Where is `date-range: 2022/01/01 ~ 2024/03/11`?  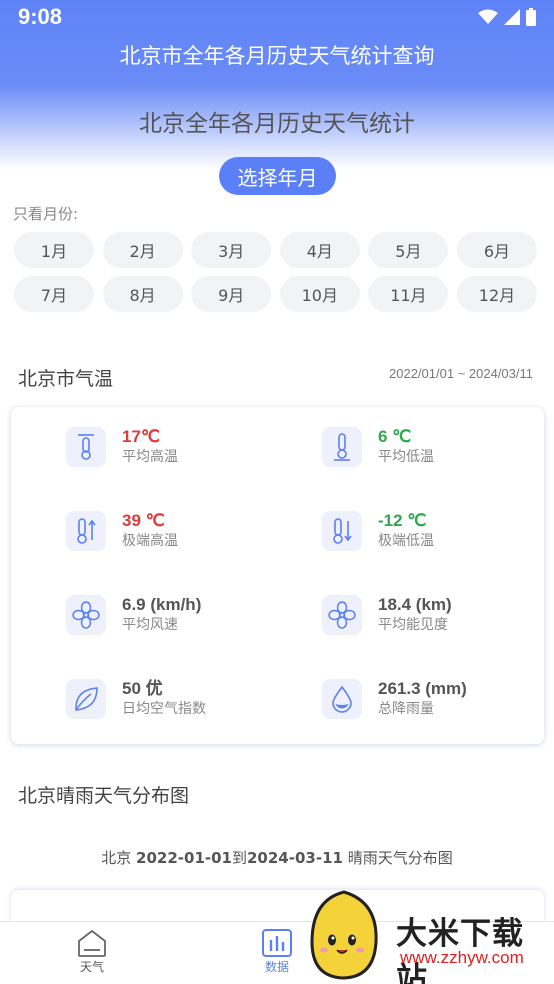 date-range: 2022/01/01 ~ 2024/03/11 is located at coordinates (461, 373).